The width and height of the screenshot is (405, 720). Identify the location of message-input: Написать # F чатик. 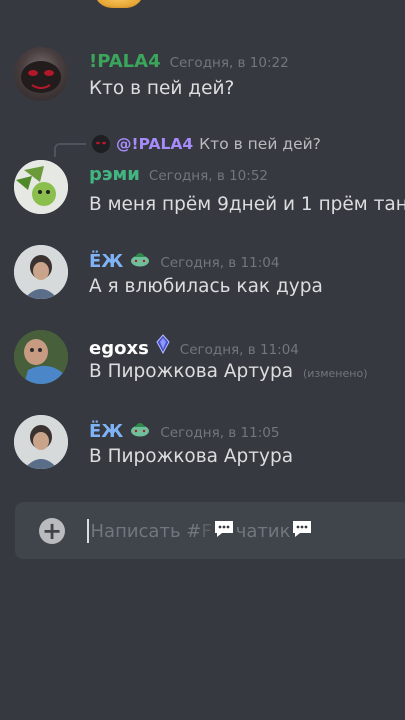
(237, 531).